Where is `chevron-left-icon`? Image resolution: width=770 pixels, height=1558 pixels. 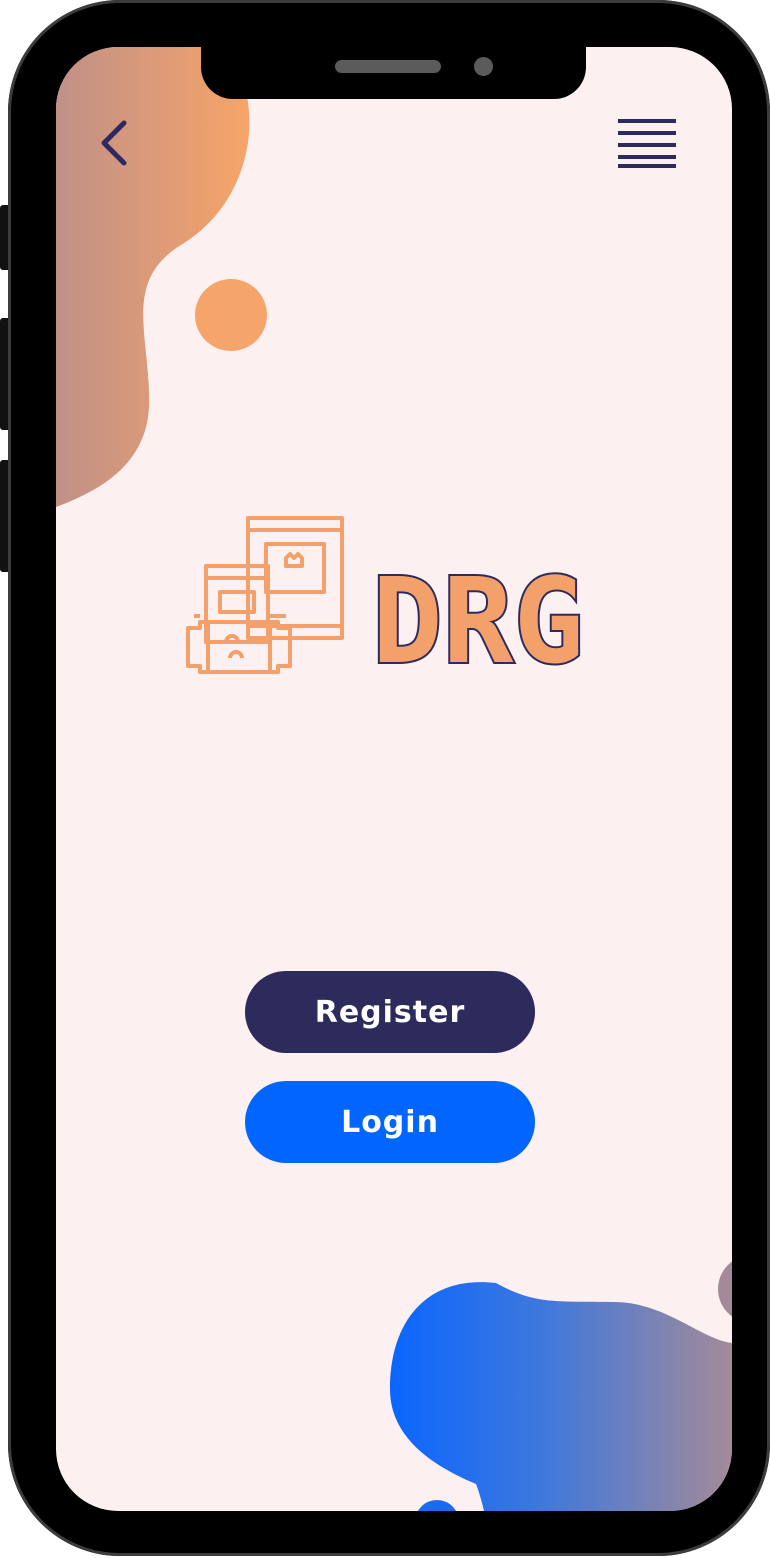
chevron-left-icon is located at coordinates (114, 143).